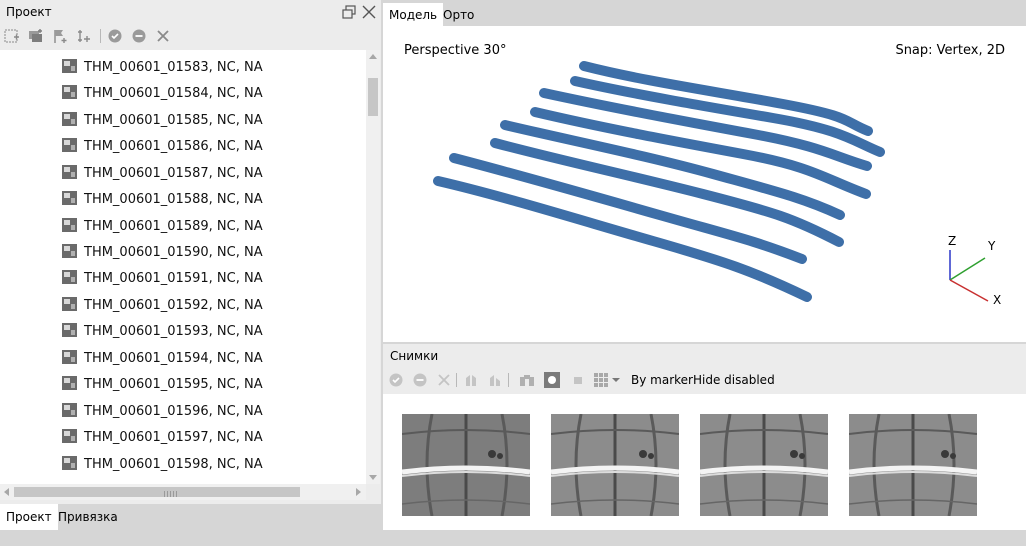  What do you see at coordinates (373, 477) in the screenshot?
I see `scroll-down-arrow-icon` at bounding box center [373, 477].